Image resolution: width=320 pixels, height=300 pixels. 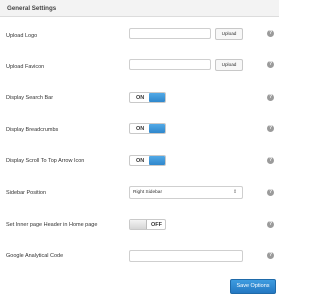 What do you see at coordinates (139, 231) in the screenshot?
I see `row-inner-page-header: Set Inner page Header in Home page OFF ?` at bounding box center [139, 231].